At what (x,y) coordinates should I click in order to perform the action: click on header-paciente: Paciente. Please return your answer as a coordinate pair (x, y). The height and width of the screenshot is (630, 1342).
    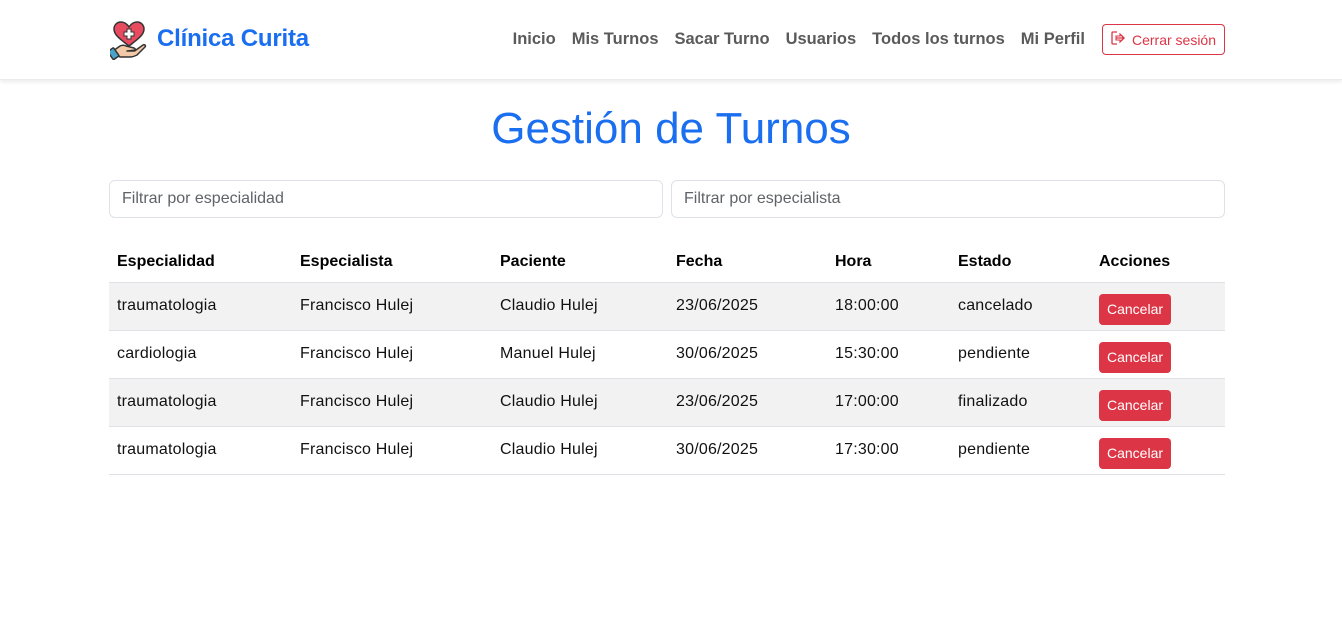
    Looking at the image, I should click on (533, 261).